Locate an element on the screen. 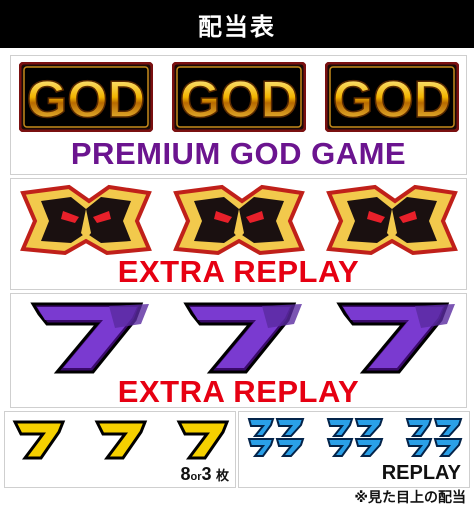 The width and height of the screenshot is (474, 511). payout-label: 8or3 枚 is located at coordinates (205, 474).